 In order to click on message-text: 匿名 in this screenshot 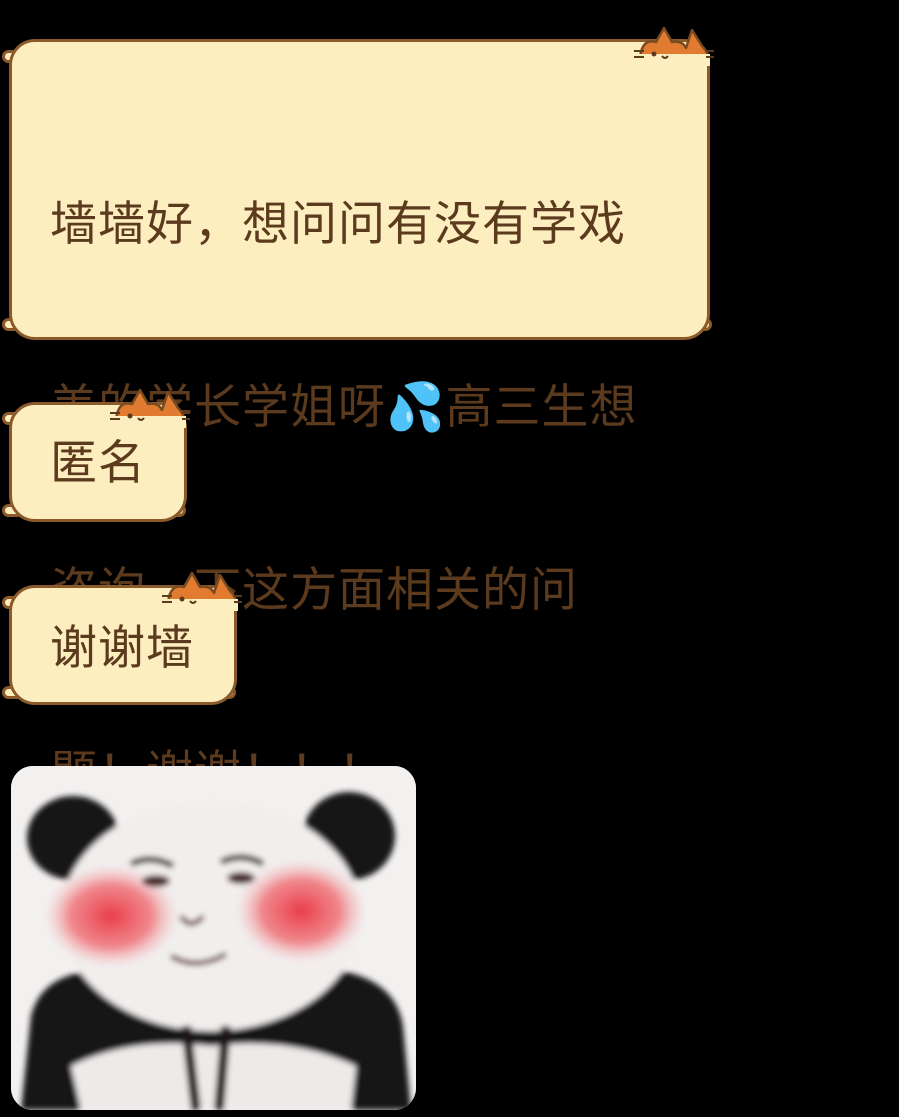, I will do `click(98, 463)`.